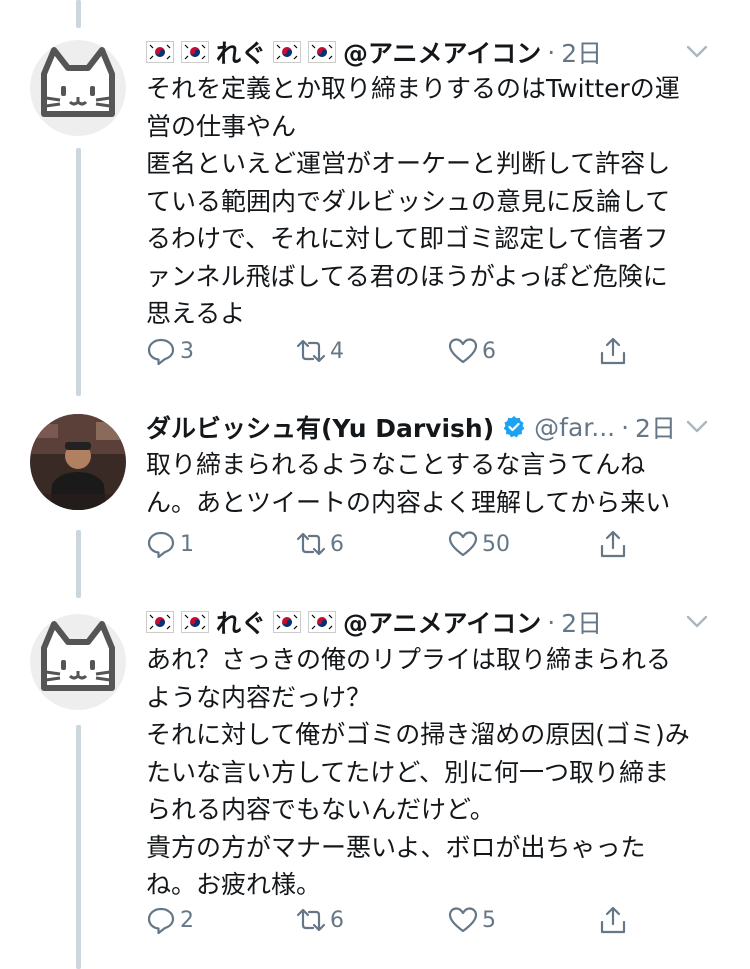 This screenshot has height=969, width=750. I want to click on like-button: 50, so click(479, 544).